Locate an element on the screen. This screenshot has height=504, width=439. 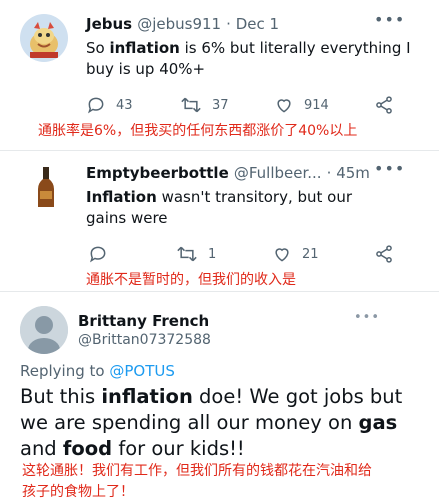
retweet-button: 1 is located at coordinates (196, 254).